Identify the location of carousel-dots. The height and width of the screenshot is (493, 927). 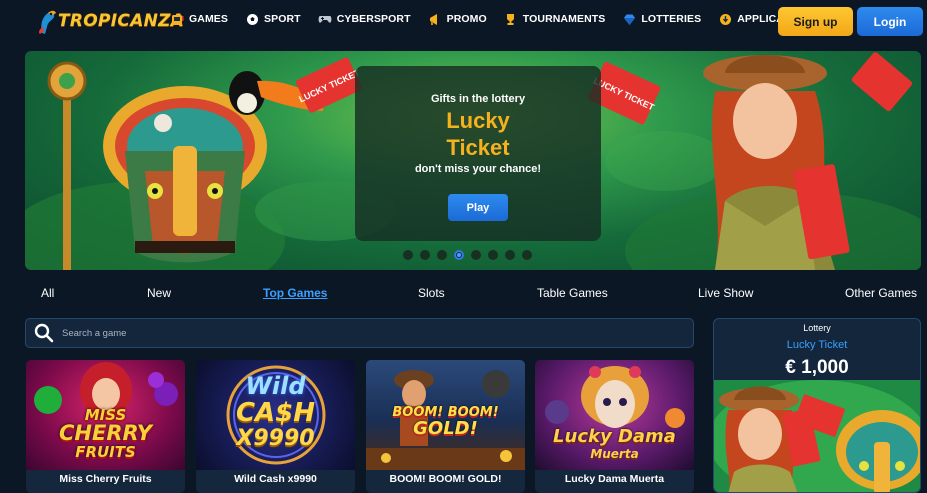
(467, 255).